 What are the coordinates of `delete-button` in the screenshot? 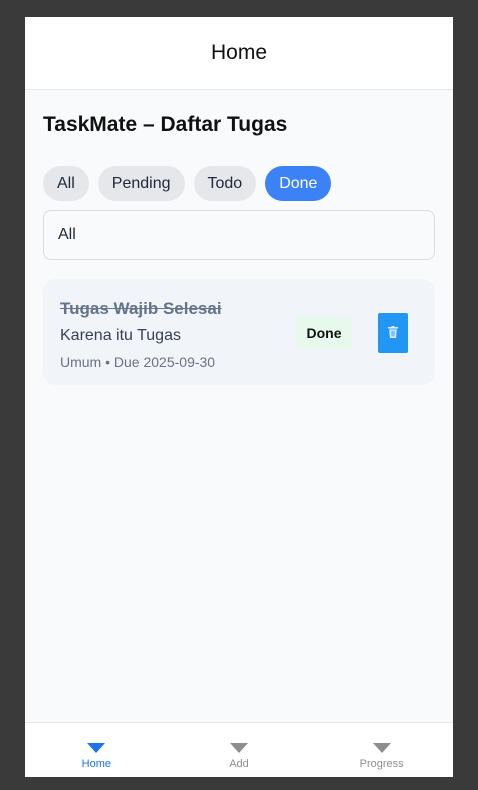 It's located at (393, 333).